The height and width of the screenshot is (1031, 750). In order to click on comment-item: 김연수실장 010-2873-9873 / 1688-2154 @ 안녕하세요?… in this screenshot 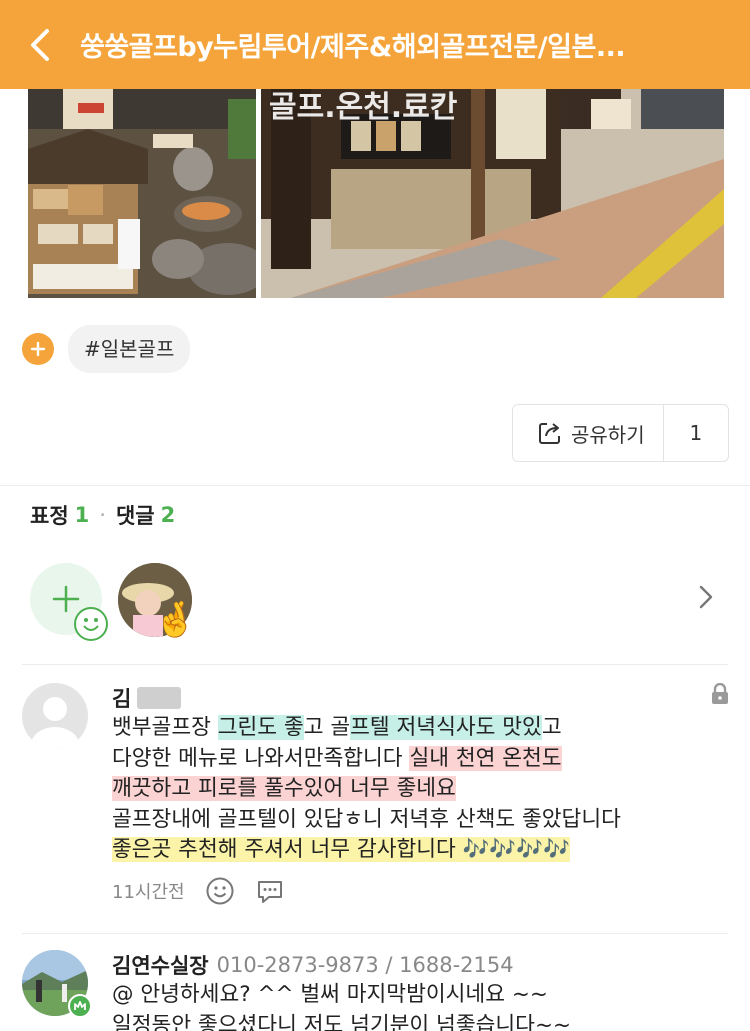, I will do `click(376, 990)`.